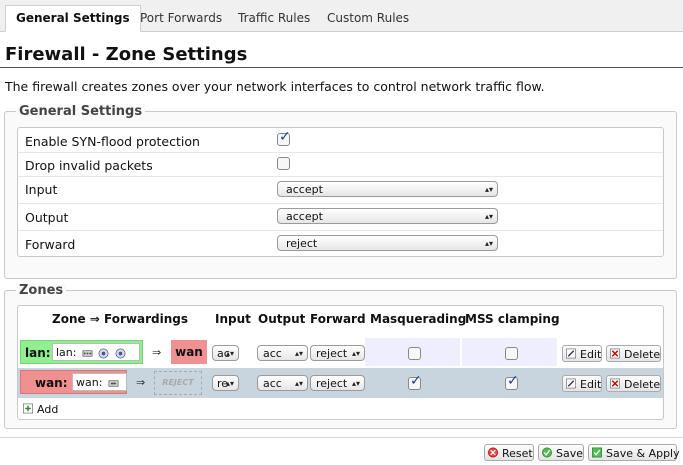 This screenshot has width=683, height=465. I want to click on input-header: Input, so click(233, 319).